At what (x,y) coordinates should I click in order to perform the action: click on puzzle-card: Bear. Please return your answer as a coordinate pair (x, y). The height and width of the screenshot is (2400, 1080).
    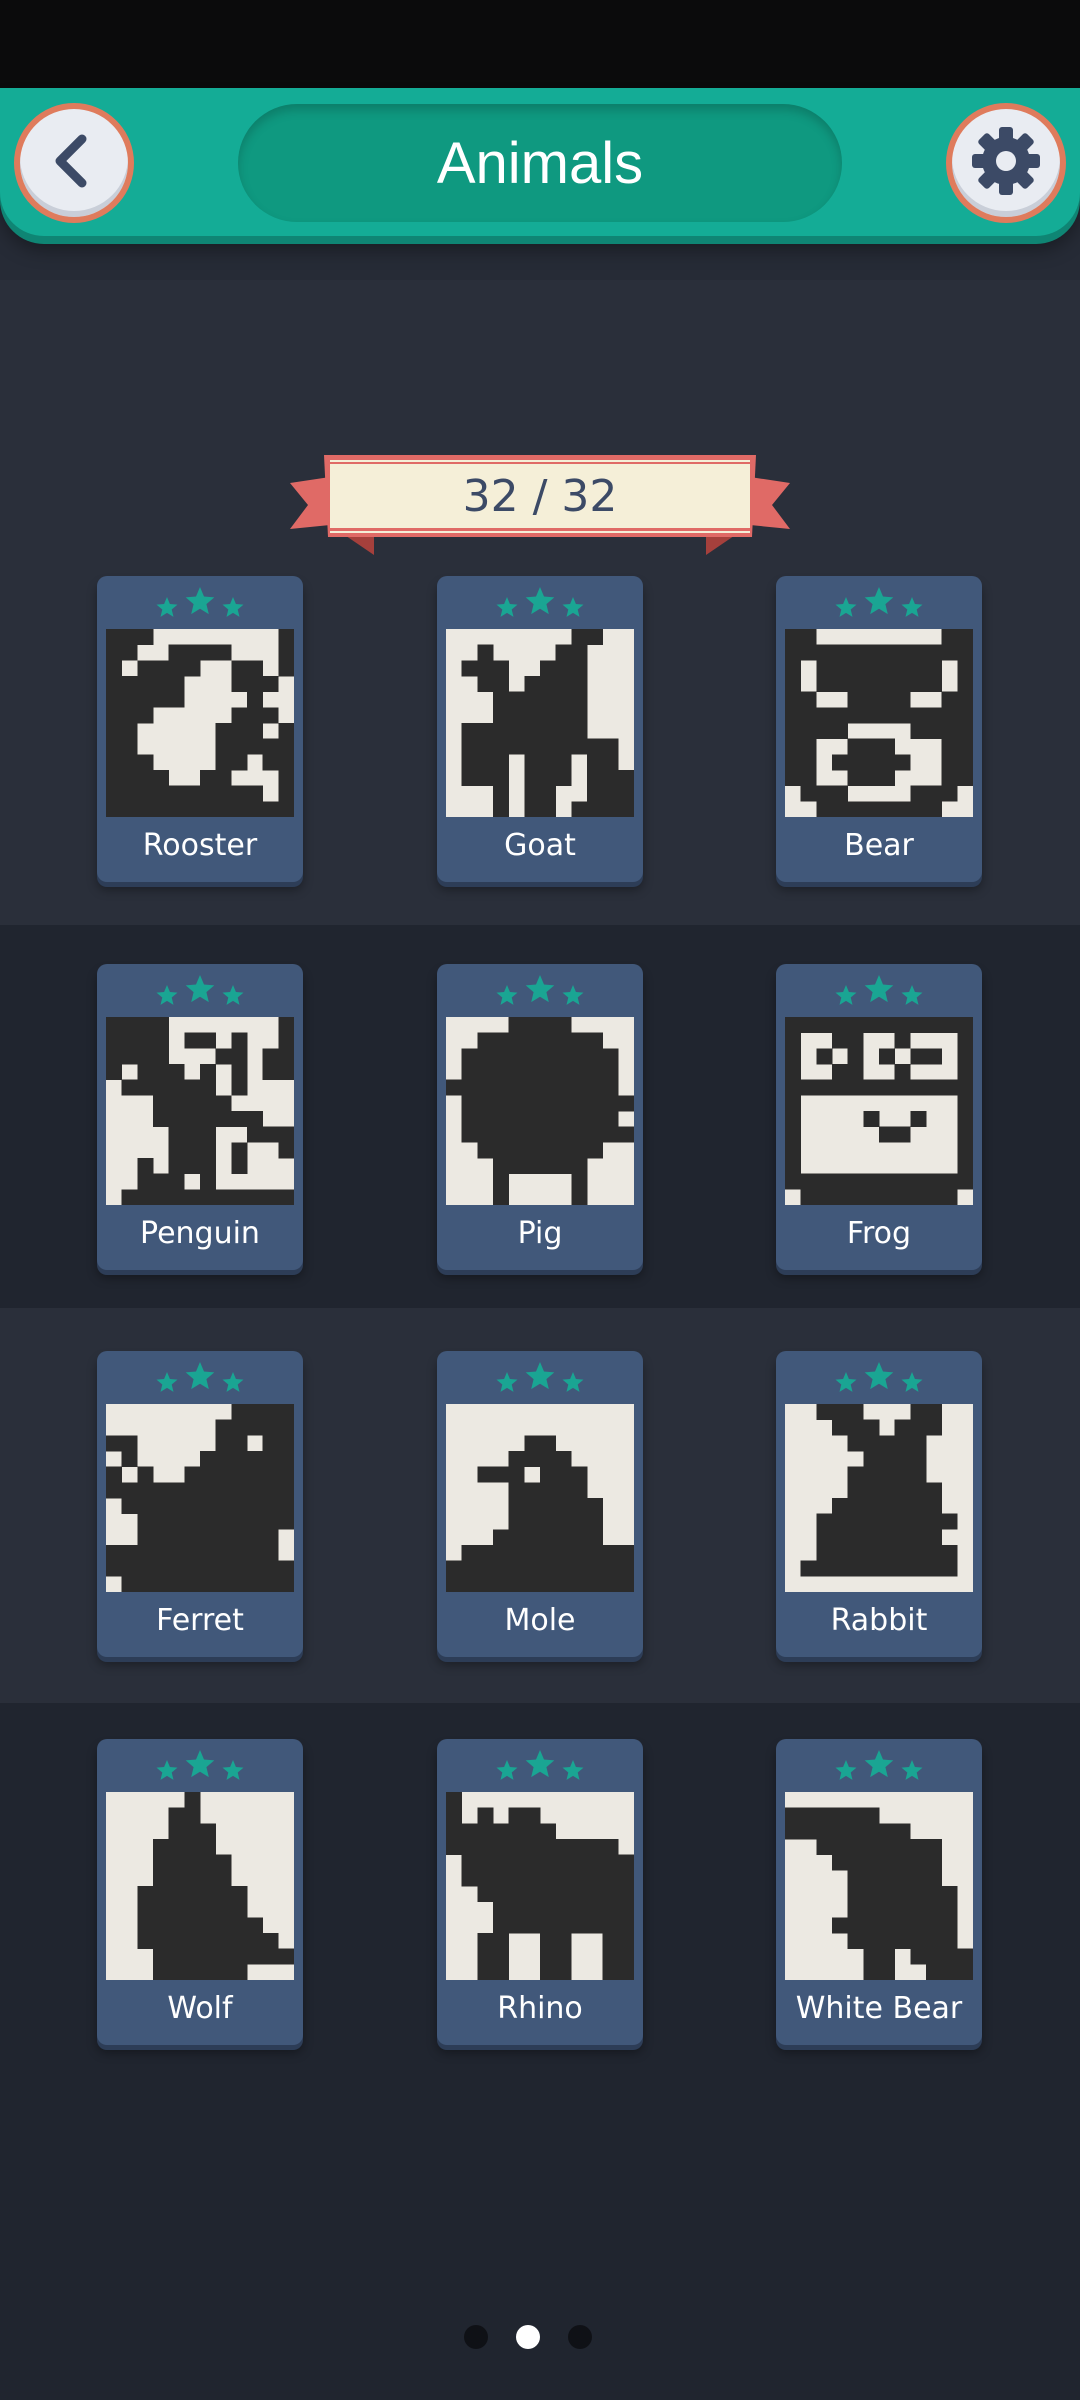
    Looking at the image, I should click on (879, 729).